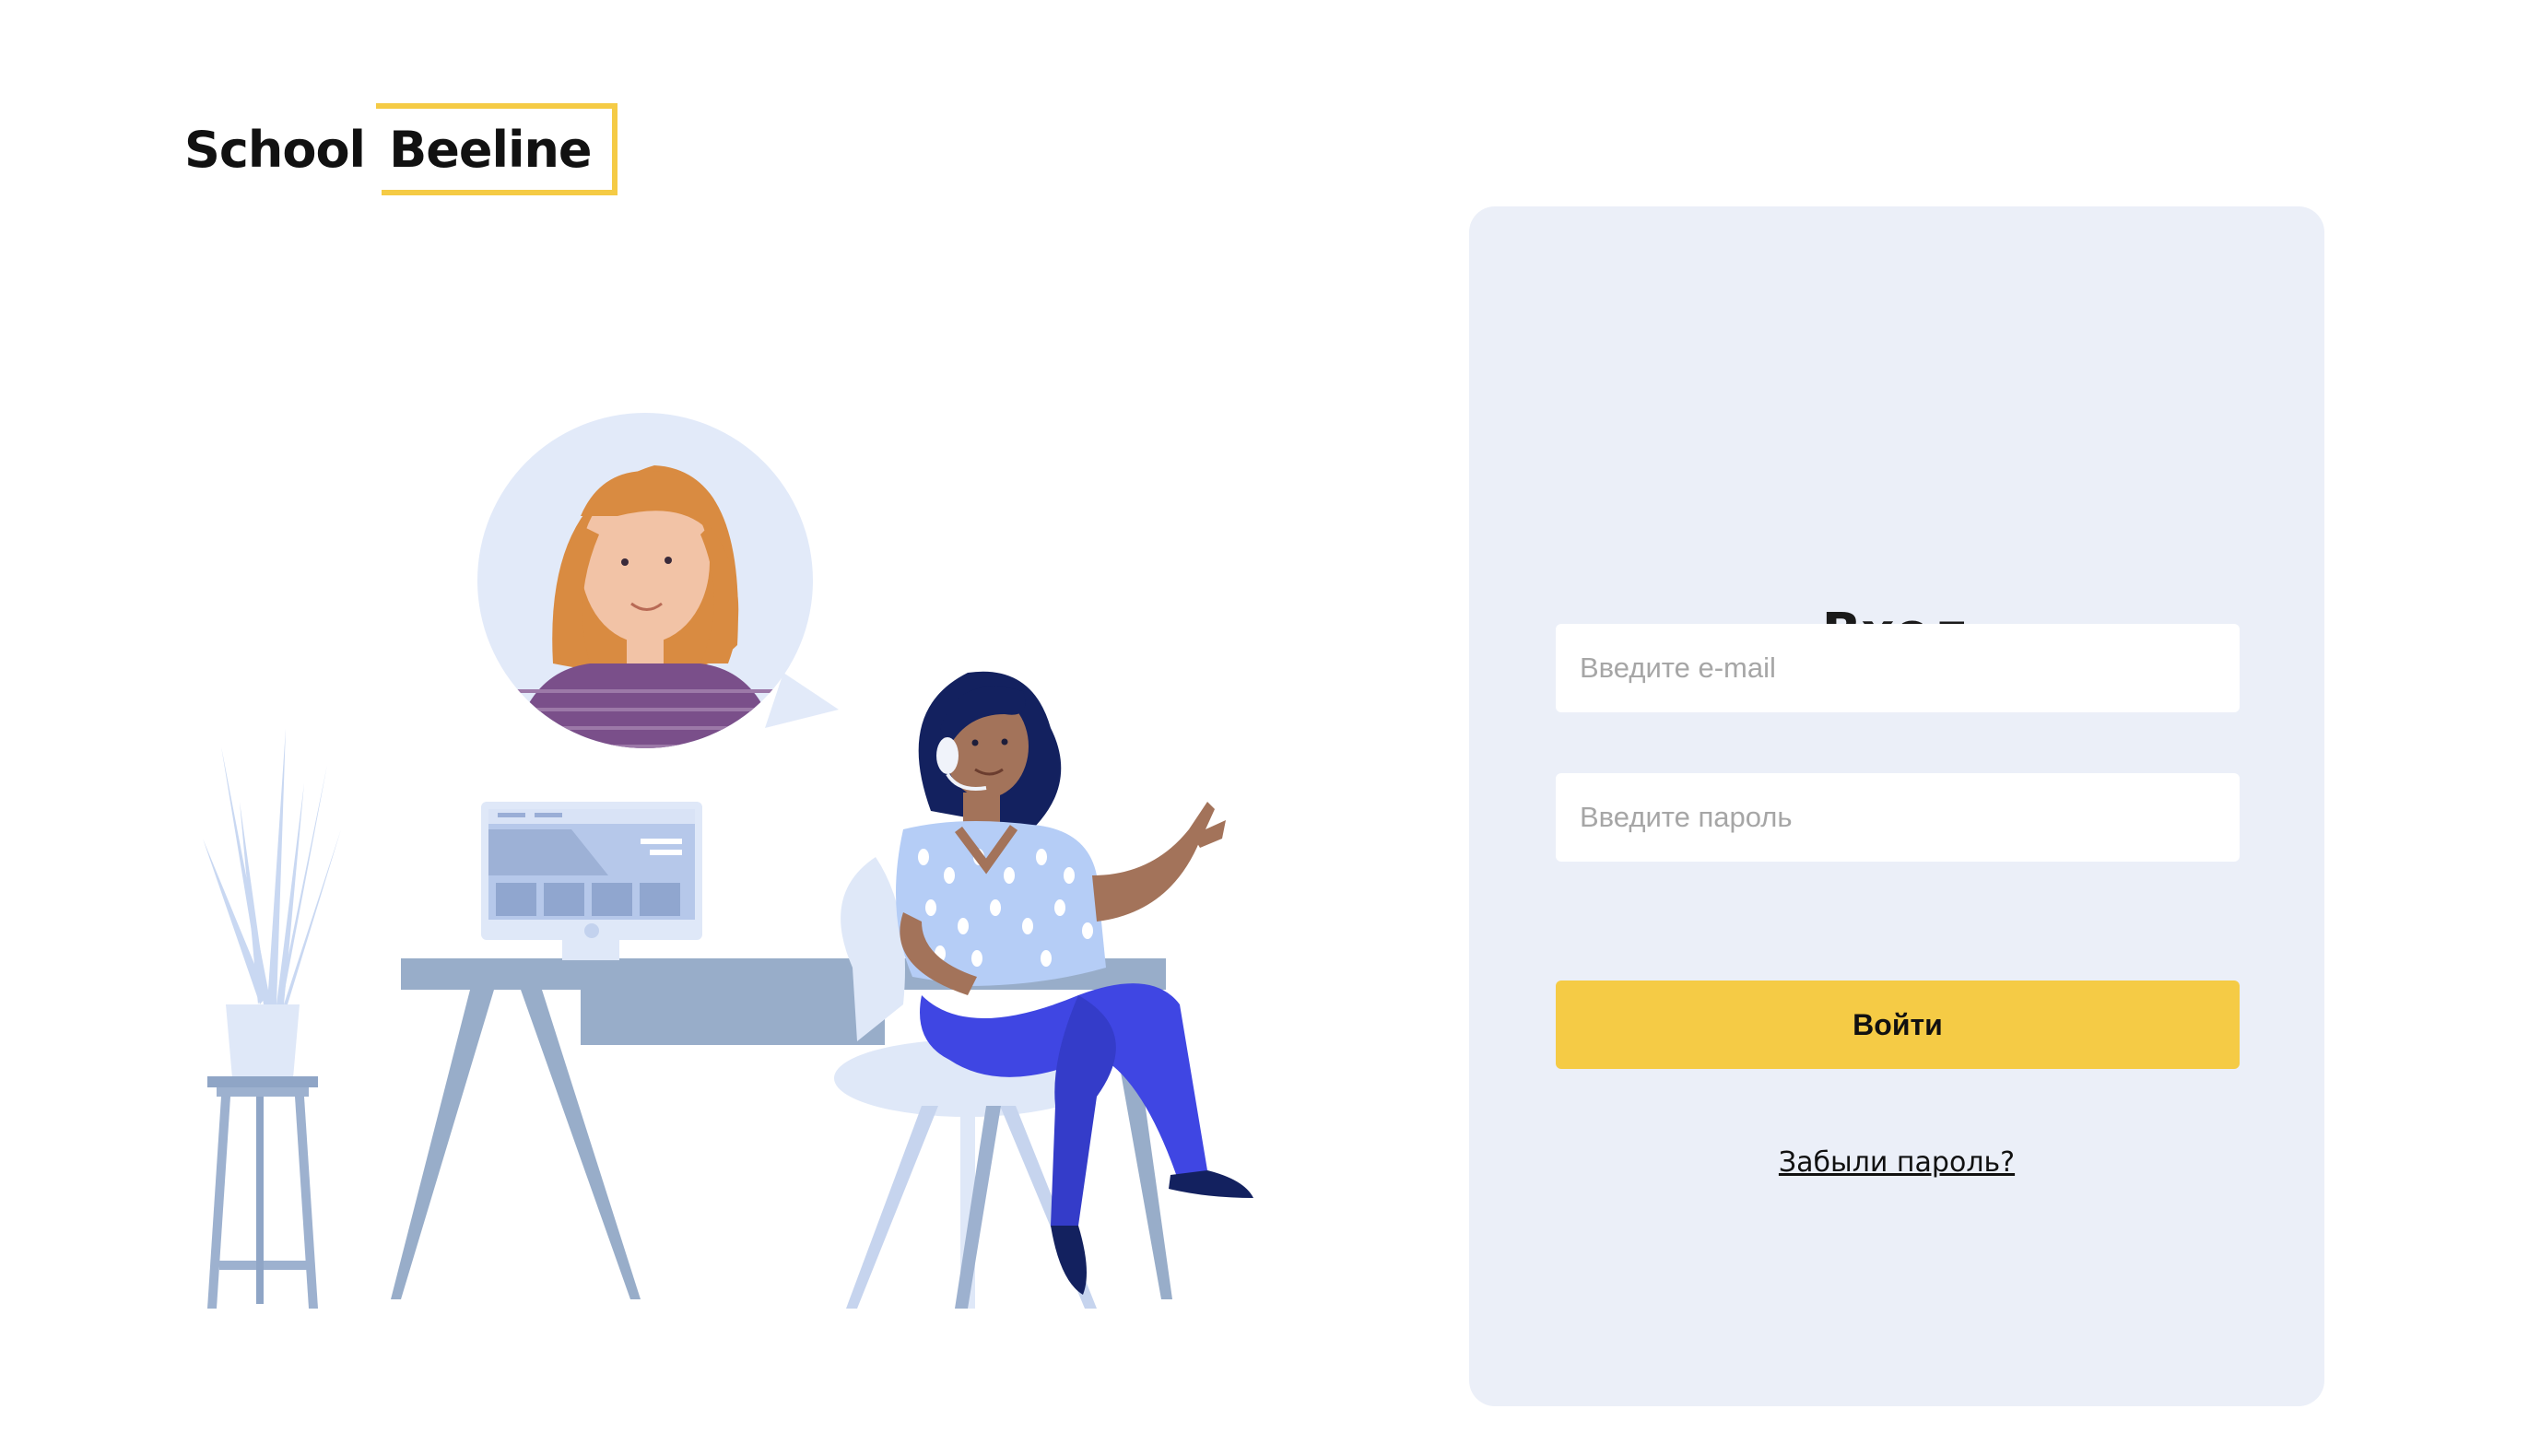 The width and height of the screenshot is (2529, 1456). What do you see at coordinates (591, 881) in the screenshot?
I see `monitor-illustration` at bounding box center [591, 881].